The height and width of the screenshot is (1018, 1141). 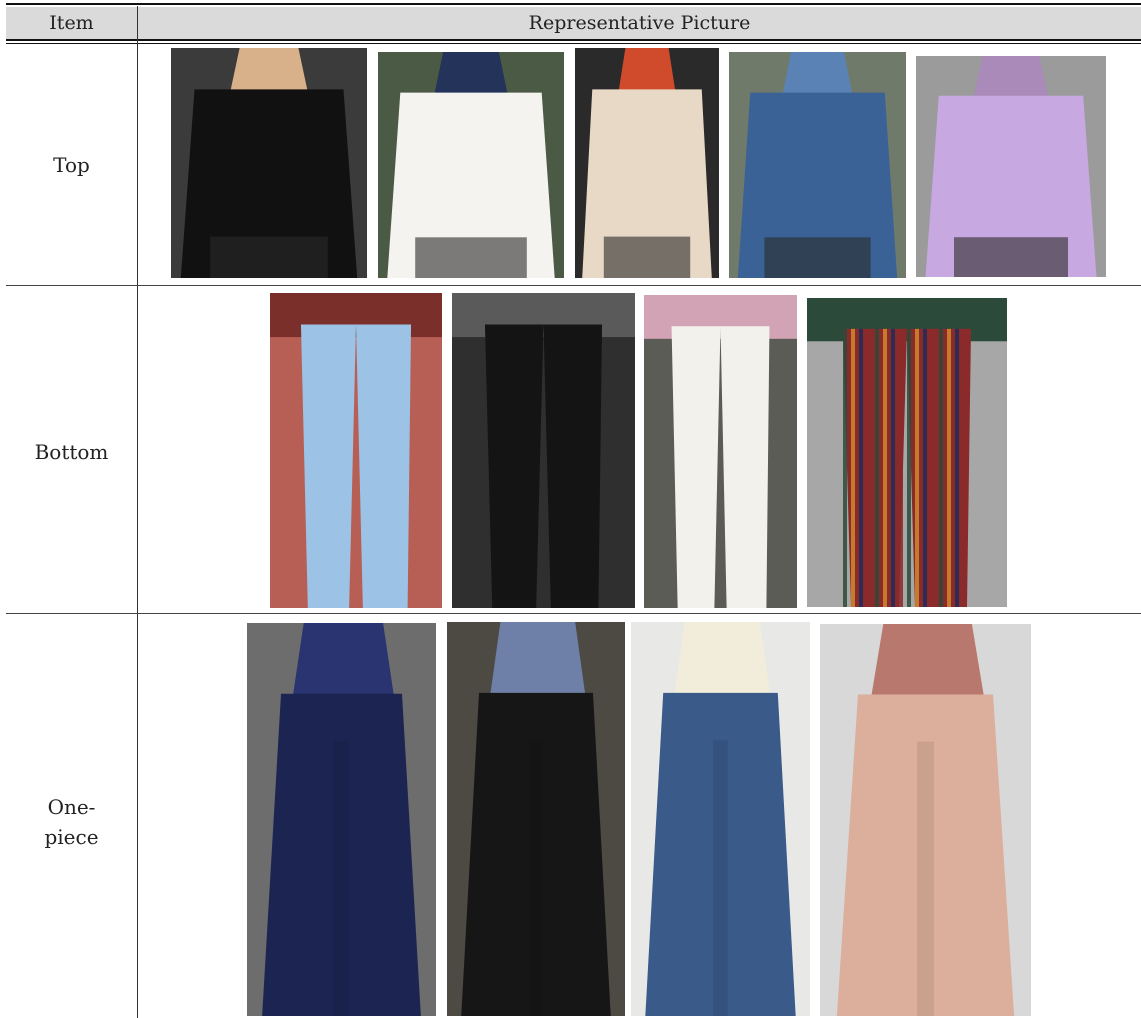 I want to click on white-blouse-top-image, so click(x=471, y=165).